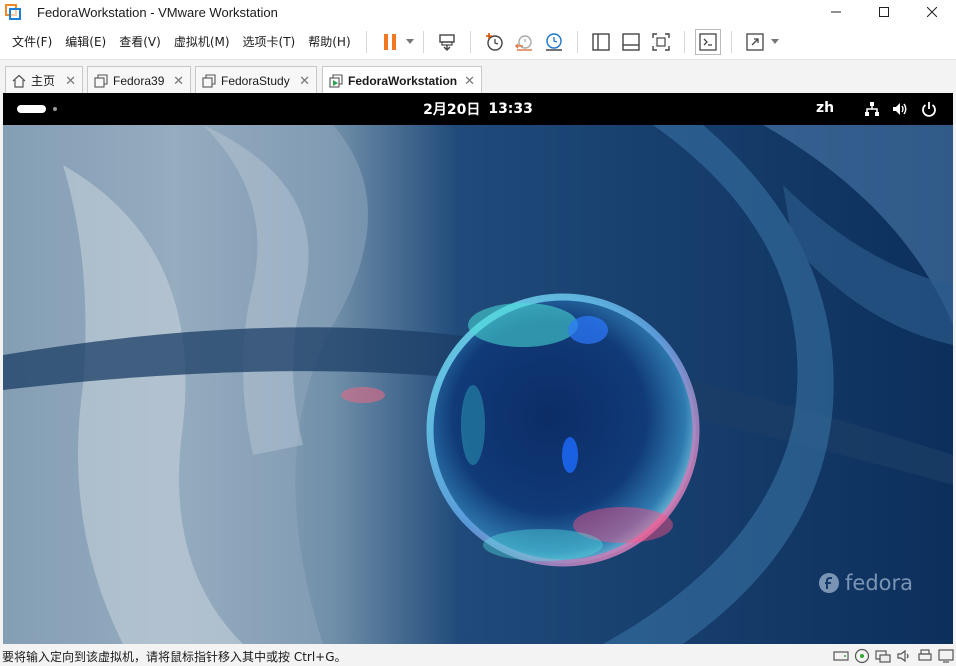 This screenshot has height=666, width=956. I want to click on vmware-app-icon, so click(13, 12).